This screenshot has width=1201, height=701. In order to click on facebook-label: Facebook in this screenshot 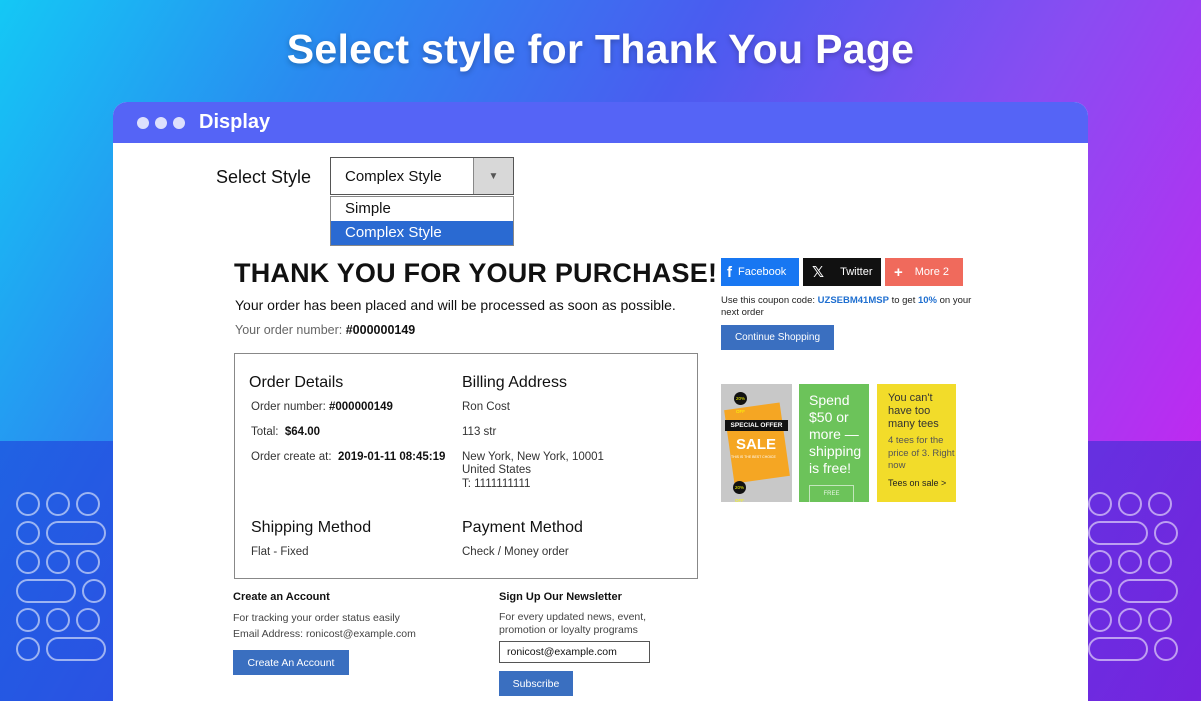, I will do `click(762, 272)`.